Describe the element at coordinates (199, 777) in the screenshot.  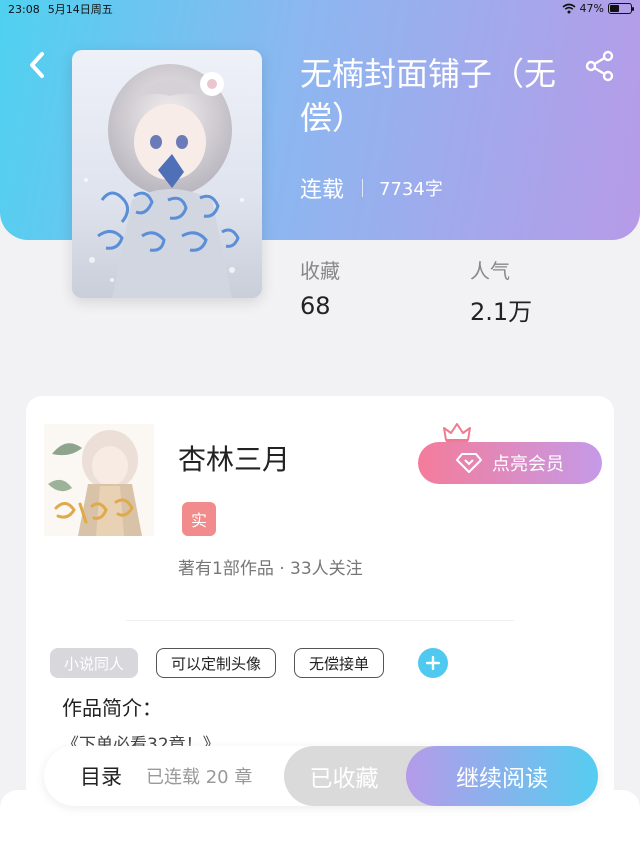
I see `chapter-count: 已连载 20 章` at that location.